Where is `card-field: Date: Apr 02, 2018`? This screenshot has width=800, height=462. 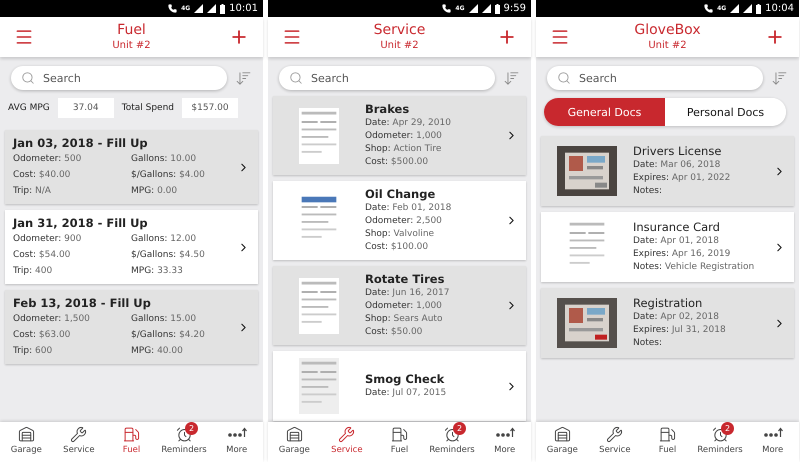 card-field: Date: Apr 02, 2018 is located at coordinates (699, 317).